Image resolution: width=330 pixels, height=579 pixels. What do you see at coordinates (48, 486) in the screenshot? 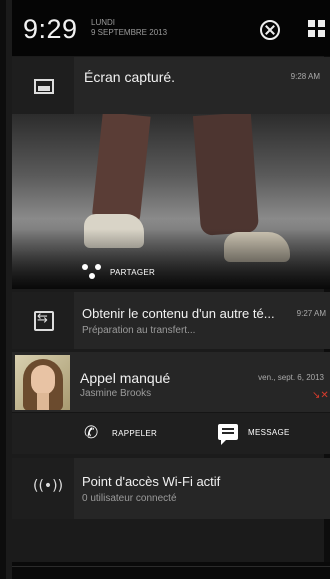
I see `wifi-hotspot-icon: ((•))` at bounding box center [48, 486].